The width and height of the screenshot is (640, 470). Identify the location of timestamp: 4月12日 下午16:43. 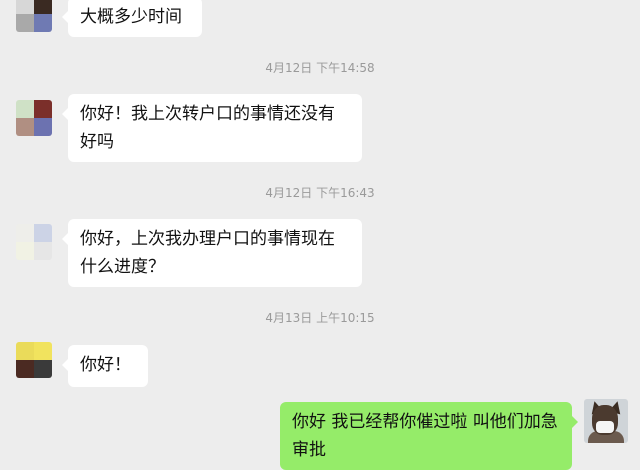
(320, 193).